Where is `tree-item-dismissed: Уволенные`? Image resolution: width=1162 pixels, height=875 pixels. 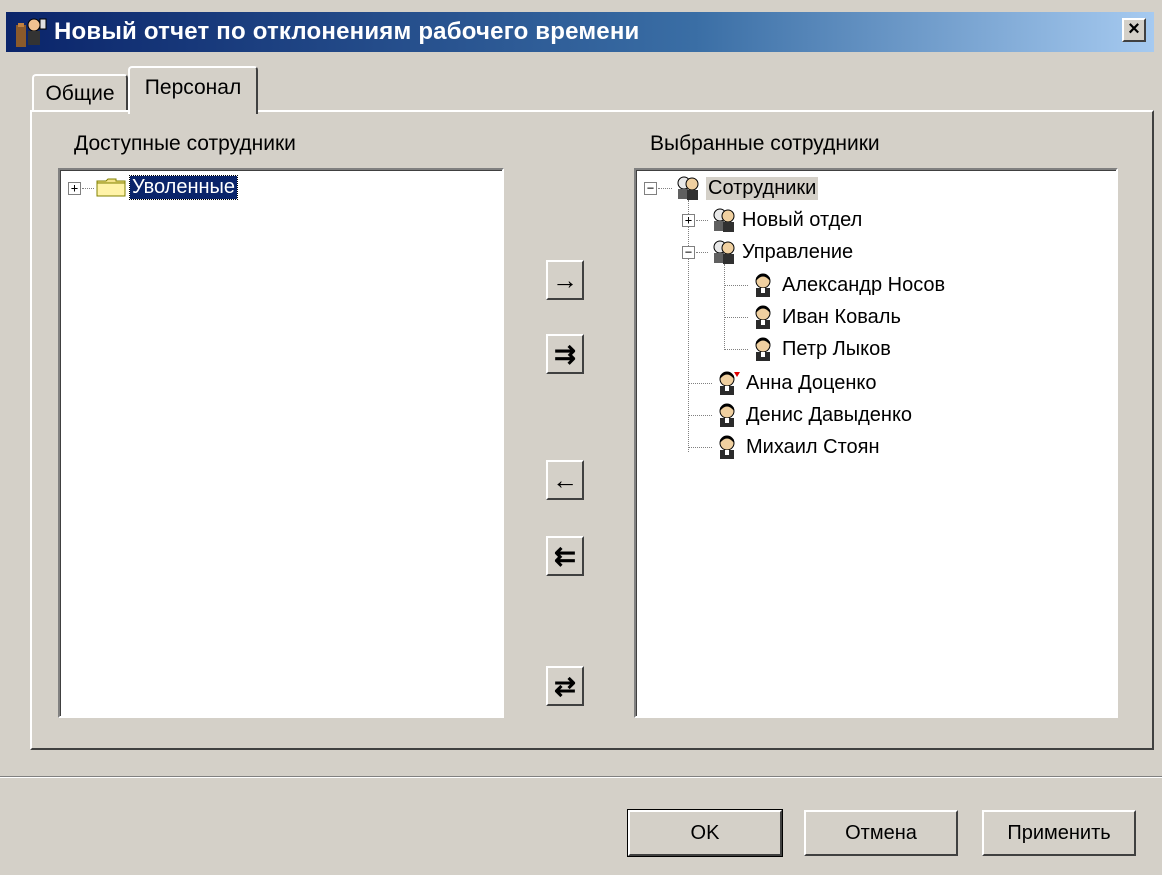
tree-item-dismissed: Уволенные is located at coordinates (167, 187).